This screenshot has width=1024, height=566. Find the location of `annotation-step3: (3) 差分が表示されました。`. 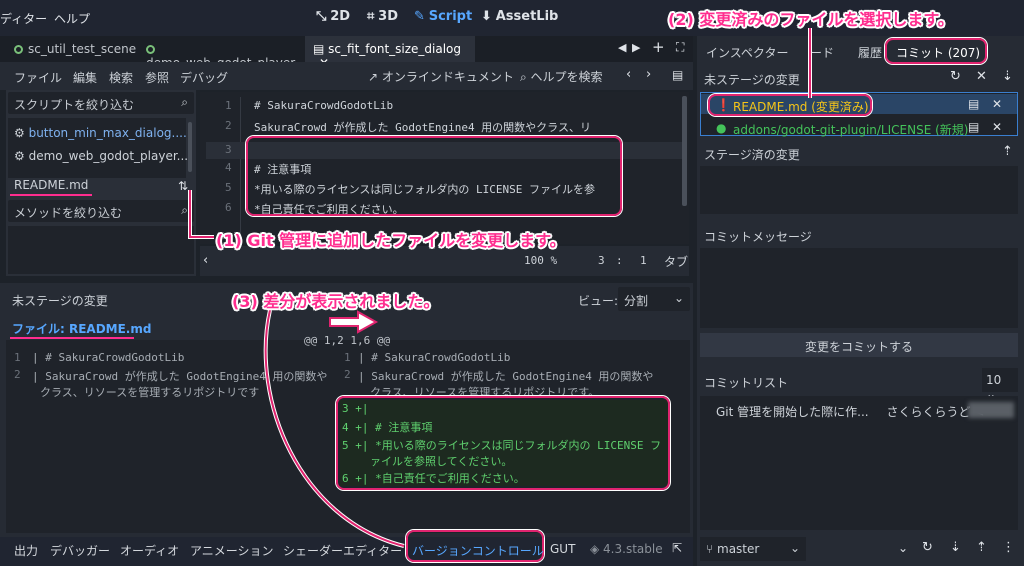

annotation-step3: (3) 差分が表示されました。 is located at coordinates (336, 301).